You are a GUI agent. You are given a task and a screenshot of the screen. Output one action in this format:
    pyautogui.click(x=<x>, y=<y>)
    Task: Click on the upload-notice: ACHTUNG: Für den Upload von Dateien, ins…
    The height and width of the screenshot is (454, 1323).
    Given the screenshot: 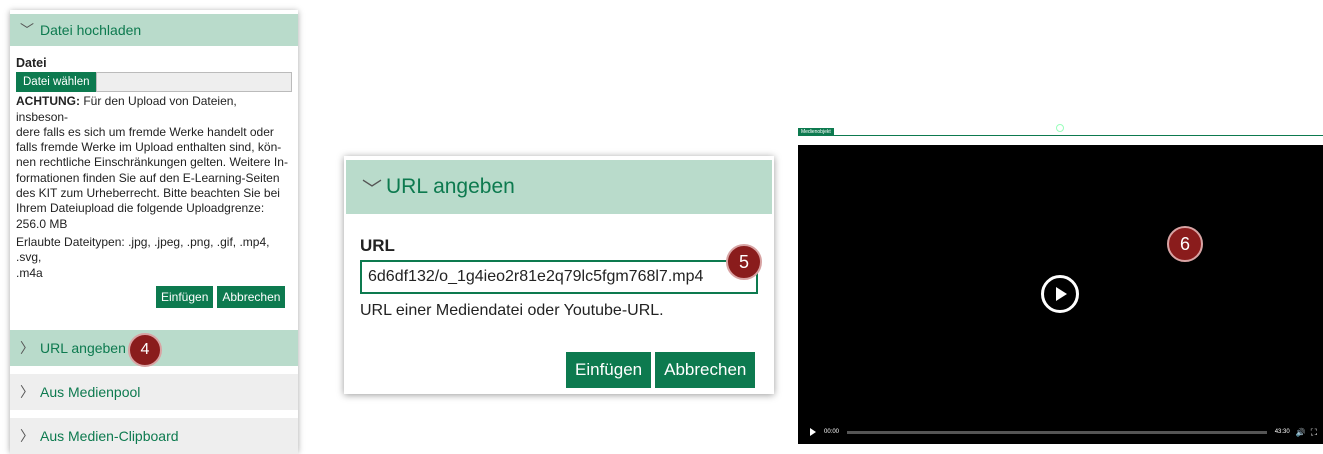 What is the action you would take?
    pyautogui.click(x=154, y=163)
    